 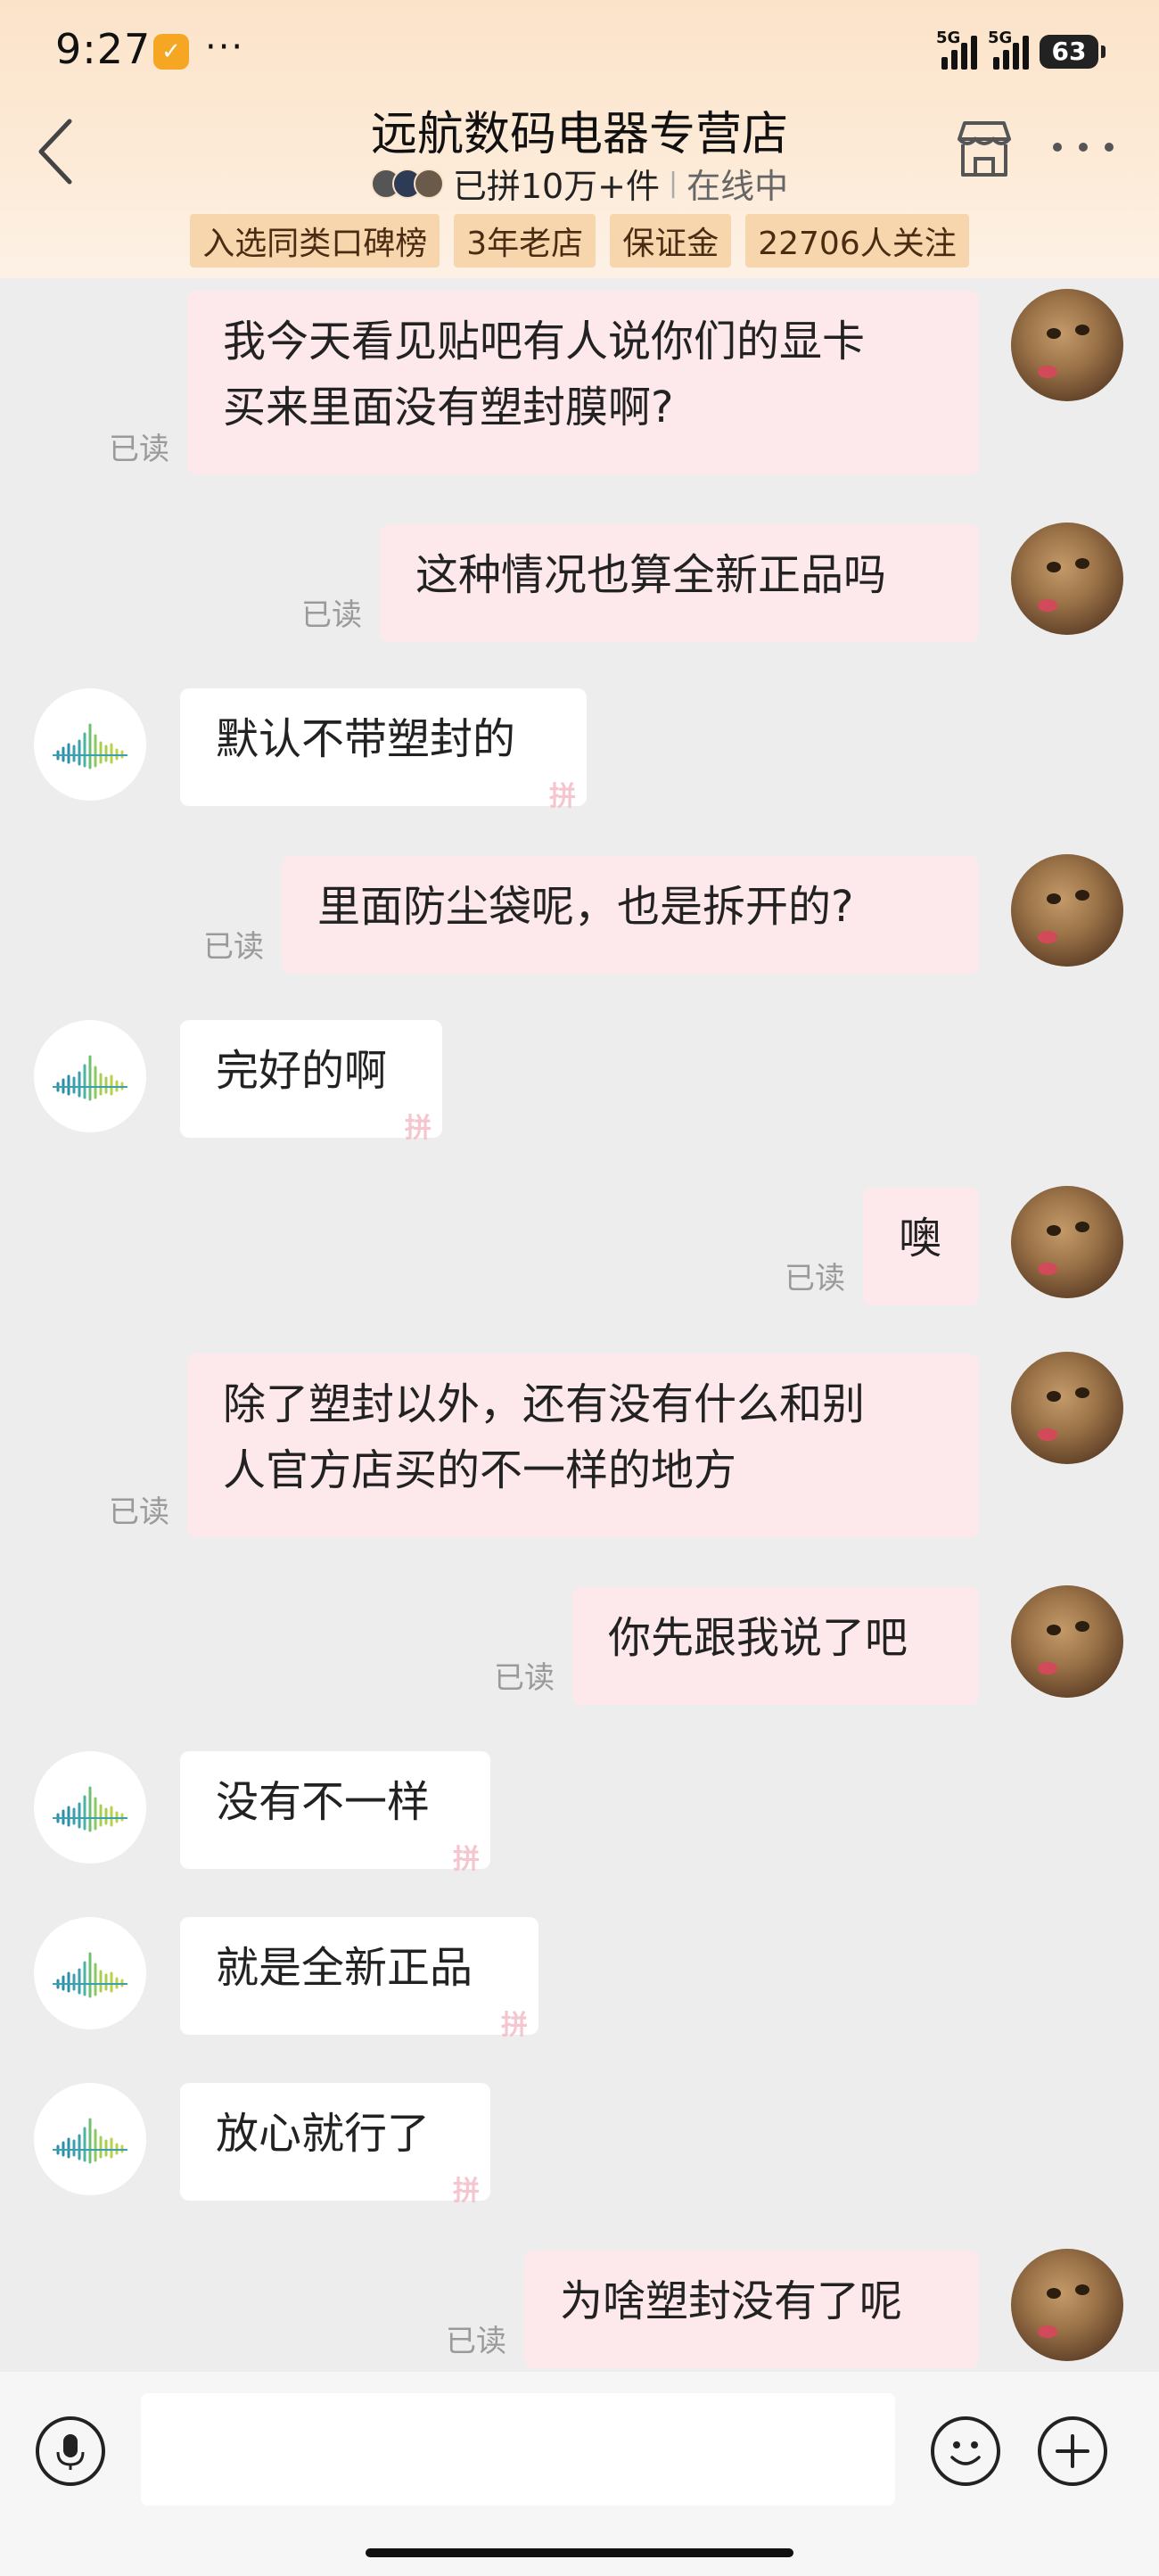 I want to click on message-bubble: 你先跟我说了吧, so click(x=775, y=1646).